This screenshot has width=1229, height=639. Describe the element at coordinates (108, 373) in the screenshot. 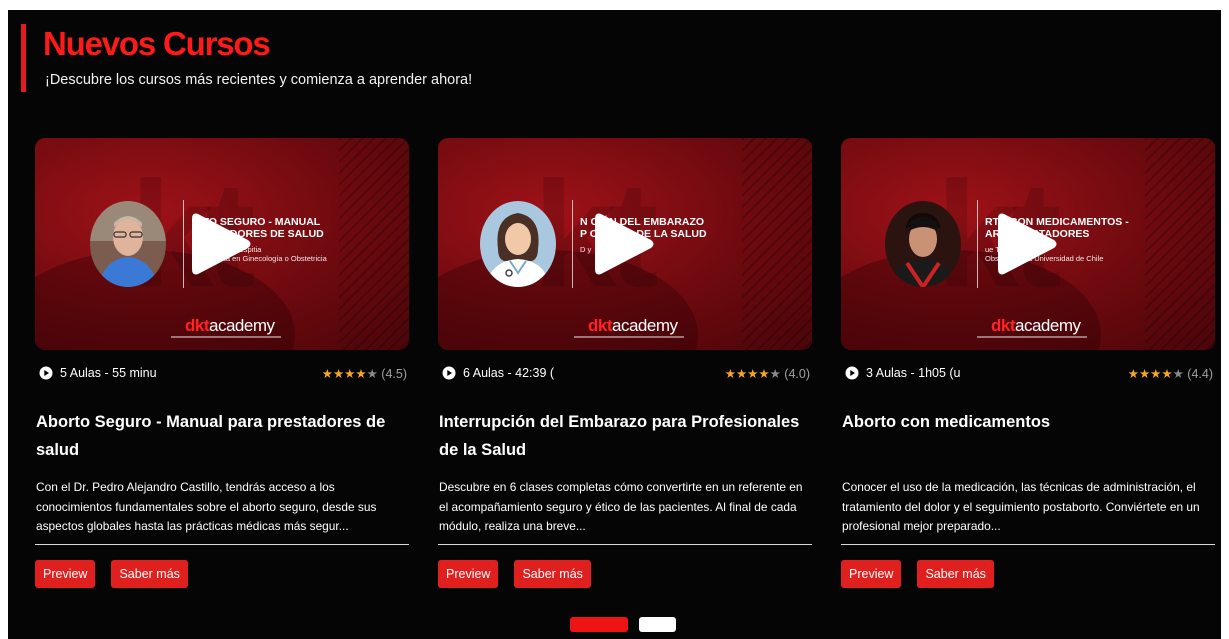

I see `lessons-count: 5 Aulas - 55 minu` at that location.